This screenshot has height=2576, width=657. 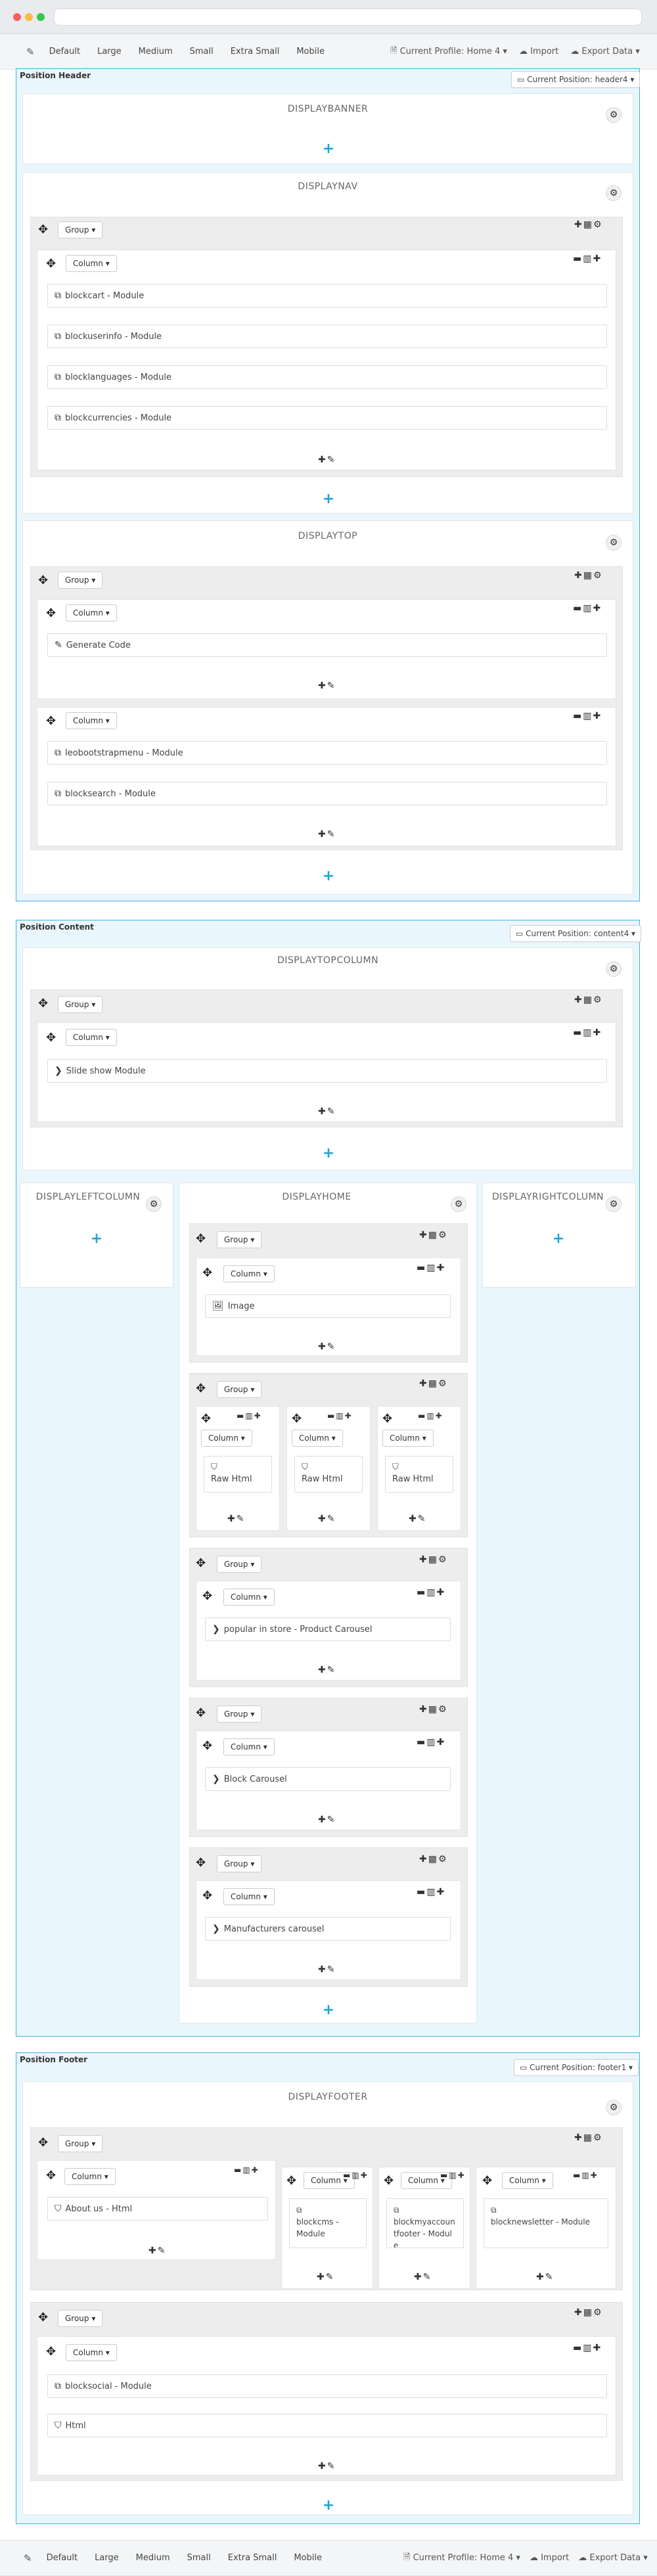 I want to click on device-medium: Medium, so click(x=153, y=2558).